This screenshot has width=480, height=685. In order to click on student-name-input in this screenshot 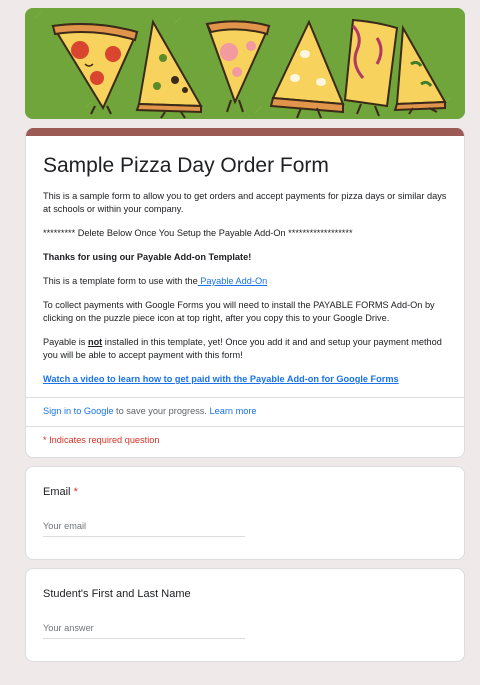, I will do `click(144, 629)`.